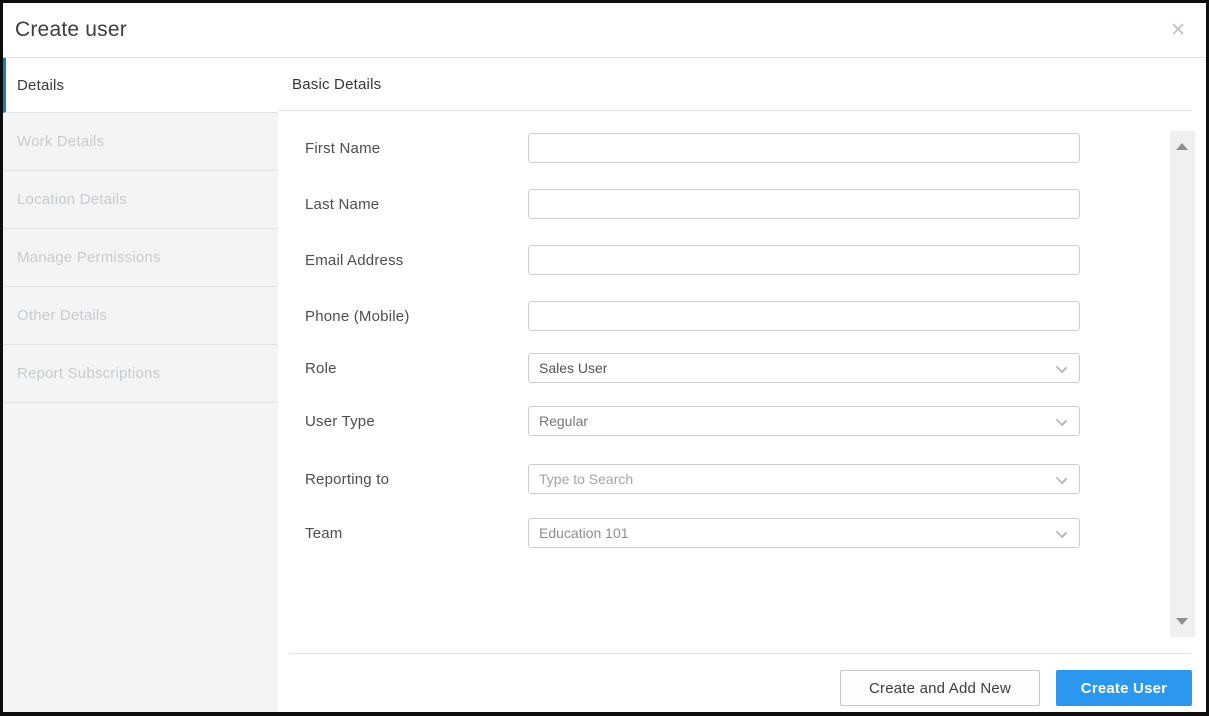 This screenshot has width=1209, height=716. Describe the element at coordinates (41, 85) in the screenshot. I see `sidebar-item-label: Details` at that location.